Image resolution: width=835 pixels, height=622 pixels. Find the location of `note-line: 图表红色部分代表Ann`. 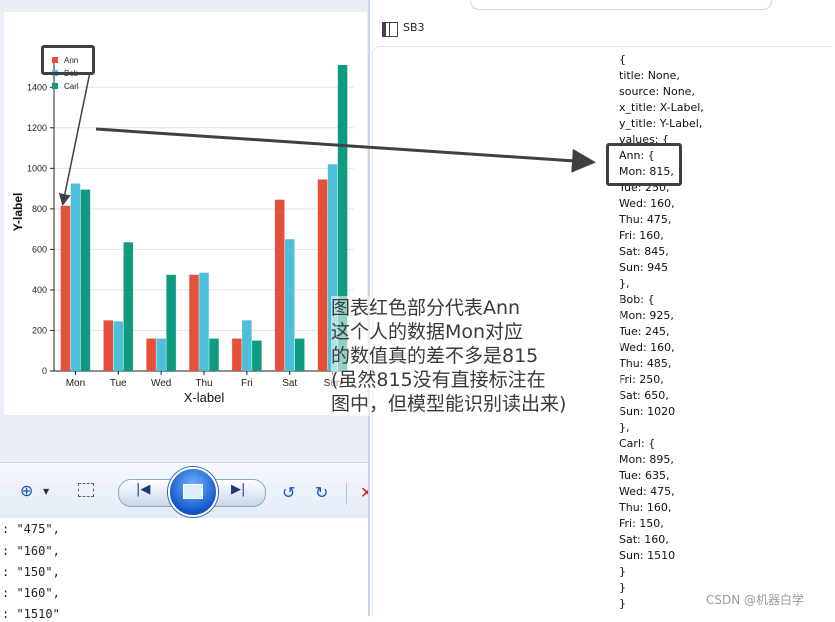

note-line: 图表红色部分代表Ann is located at coordinates (426, 308).